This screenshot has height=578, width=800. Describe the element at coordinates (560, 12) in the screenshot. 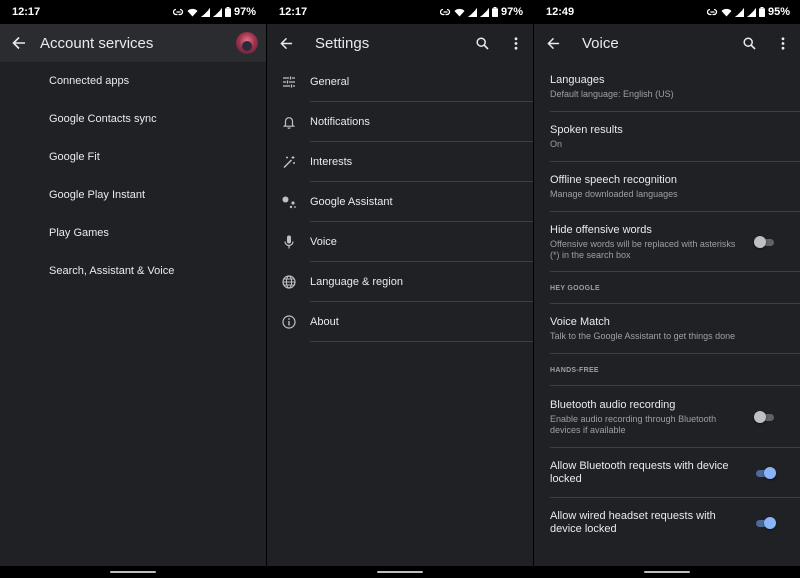

I see `status-time: 12:49` at that location.